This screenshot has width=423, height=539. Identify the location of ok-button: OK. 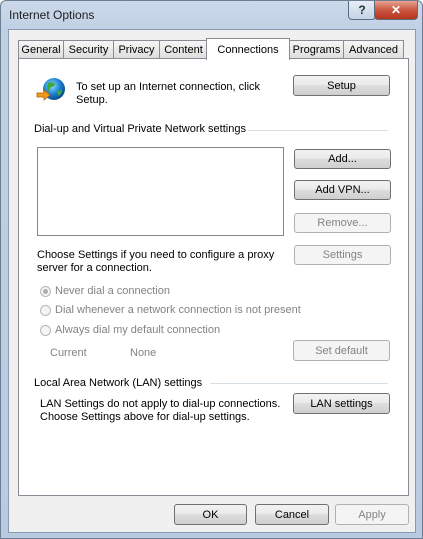
(210, 514).